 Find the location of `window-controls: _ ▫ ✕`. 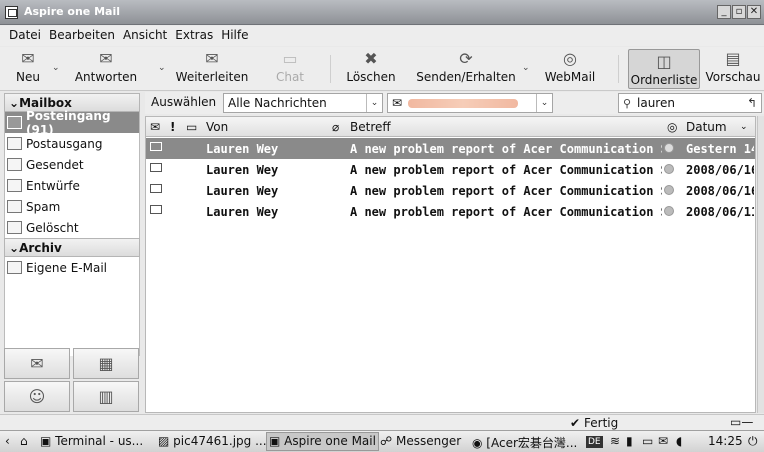

window-controls: _ ▫ ✕ is located at coordinates (739, 12).